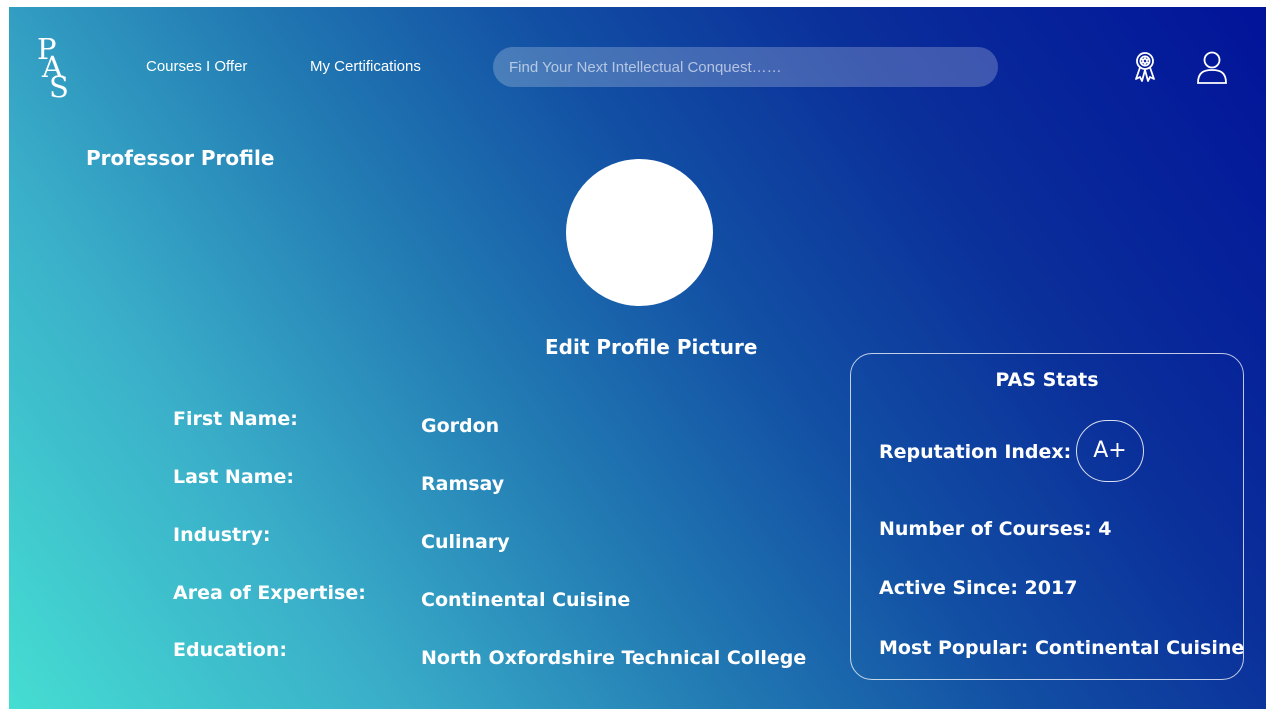 The image size is (1267, 711). What do you see at coordinates (1047, 380) in the screenshot?
I see `stats-title: PAS Stats` at bounding box center [1047, 380].